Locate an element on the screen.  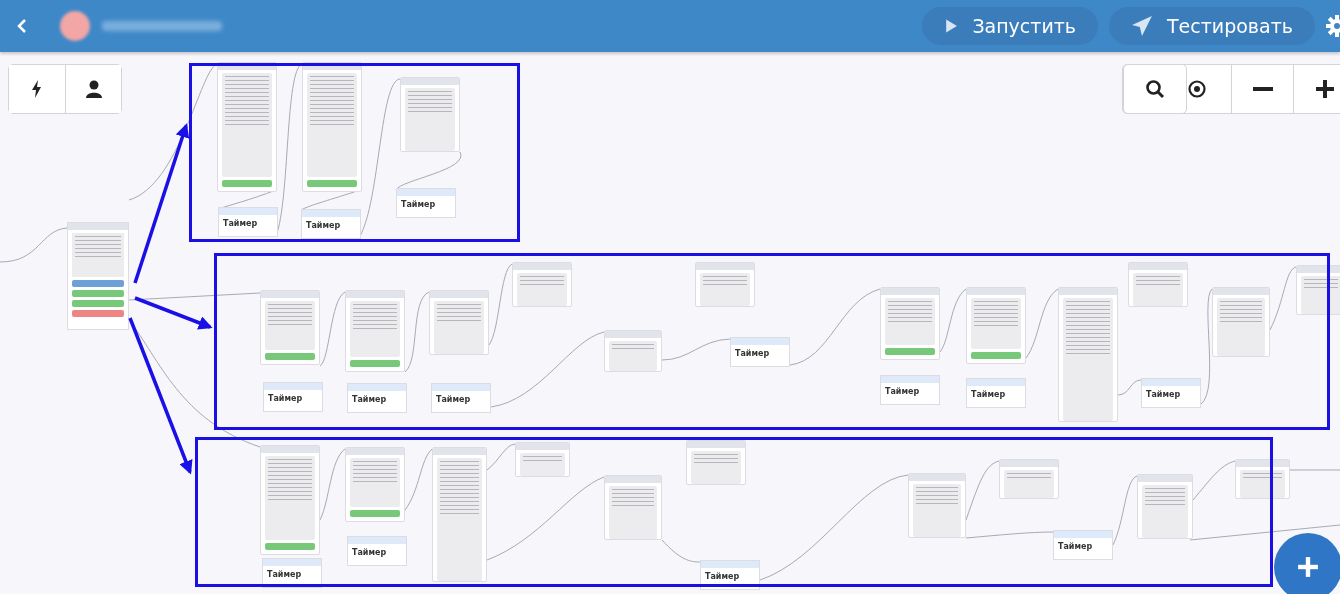
add-button is located at coordinates (1307, 563).